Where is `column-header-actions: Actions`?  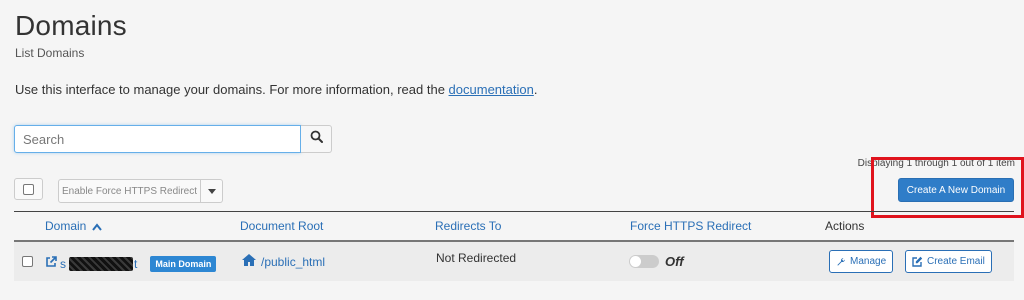 column-header-actions: Actions is located at coordinates (845, 226).